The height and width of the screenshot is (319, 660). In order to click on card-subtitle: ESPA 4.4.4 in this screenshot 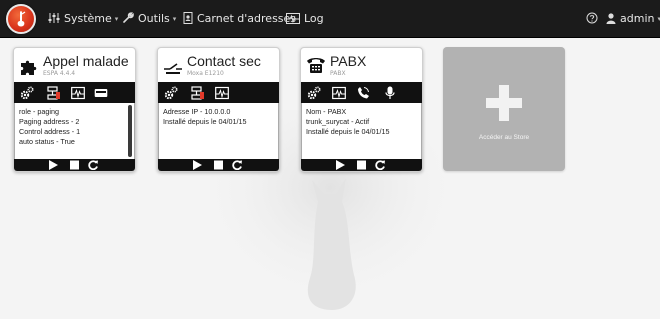, I will do `click(59, 73)`.